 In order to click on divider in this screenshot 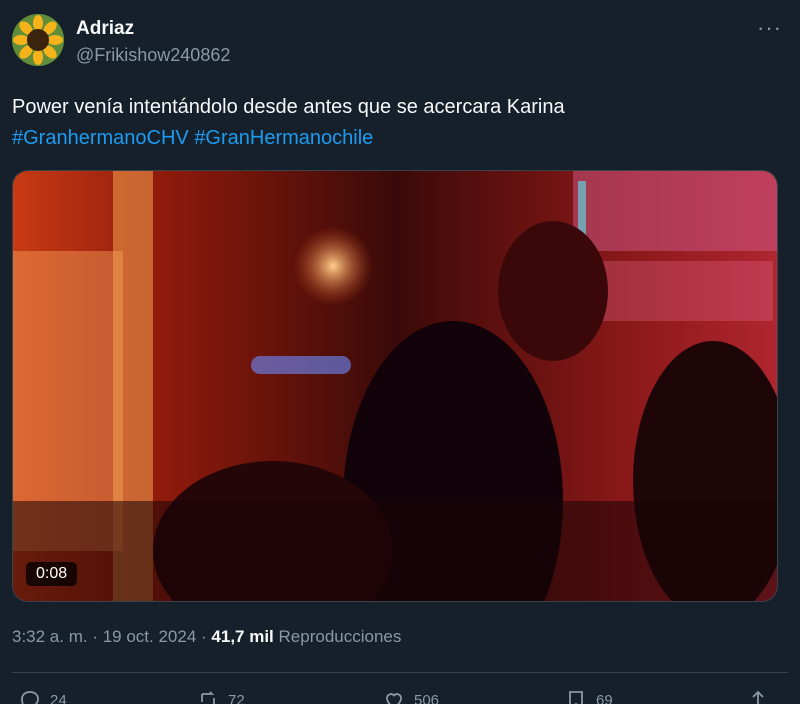, I will do `click(400, 672)`.